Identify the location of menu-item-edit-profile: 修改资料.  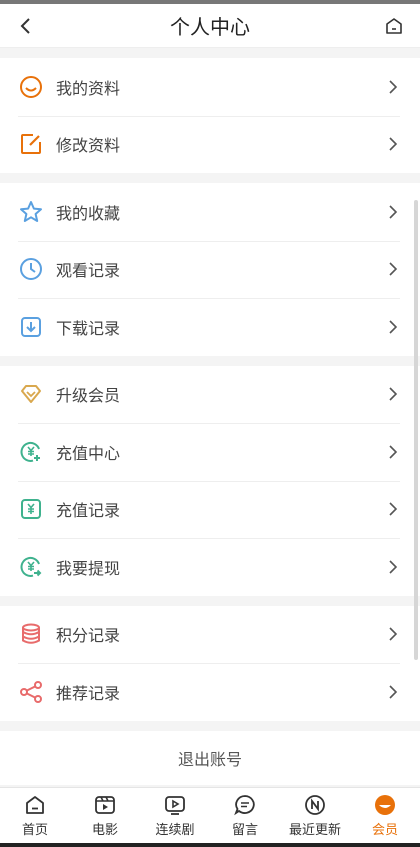
(210, 144).